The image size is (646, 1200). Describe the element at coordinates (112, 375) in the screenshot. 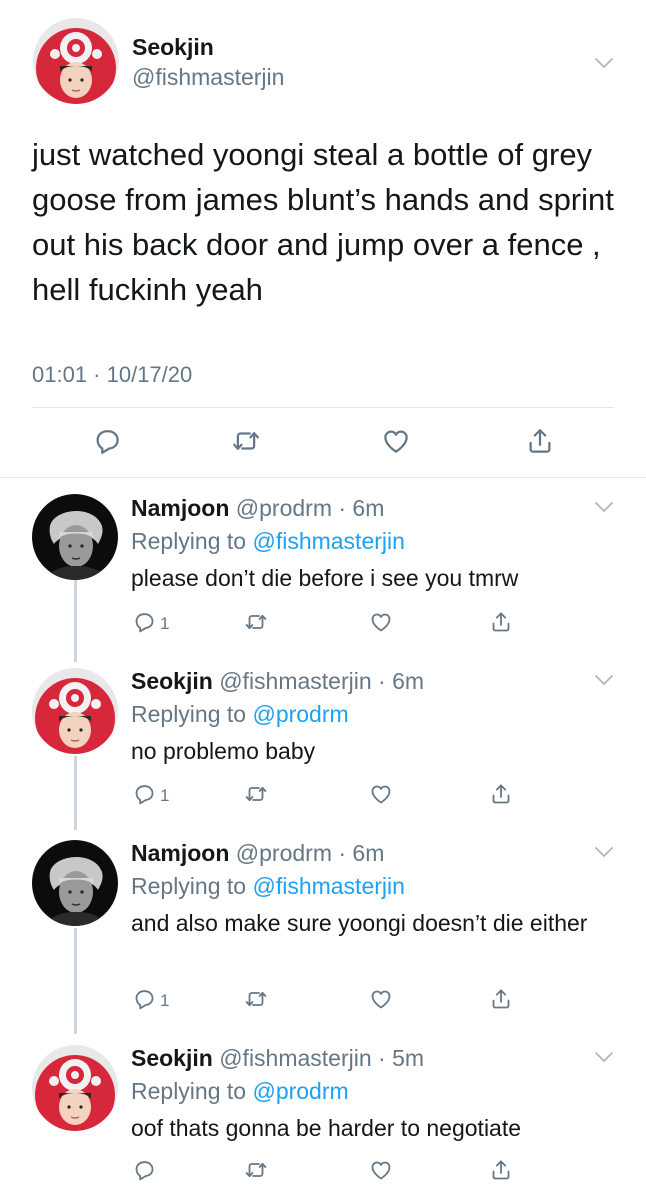

I see `tweet-timestamp: 01:01 · 10/17/20` at that location.